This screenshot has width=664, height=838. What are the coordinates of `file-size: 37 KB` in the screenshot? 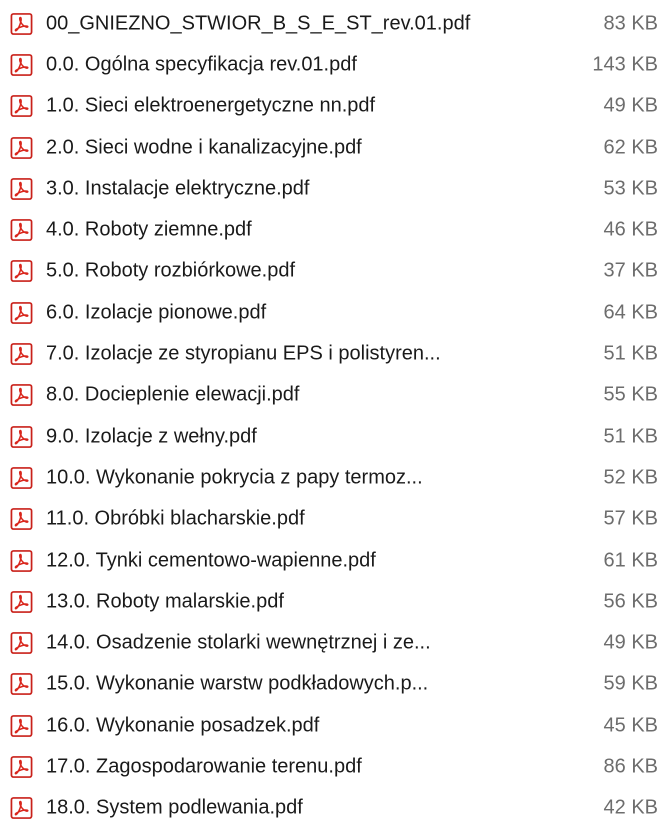 It's located at (630, 270).